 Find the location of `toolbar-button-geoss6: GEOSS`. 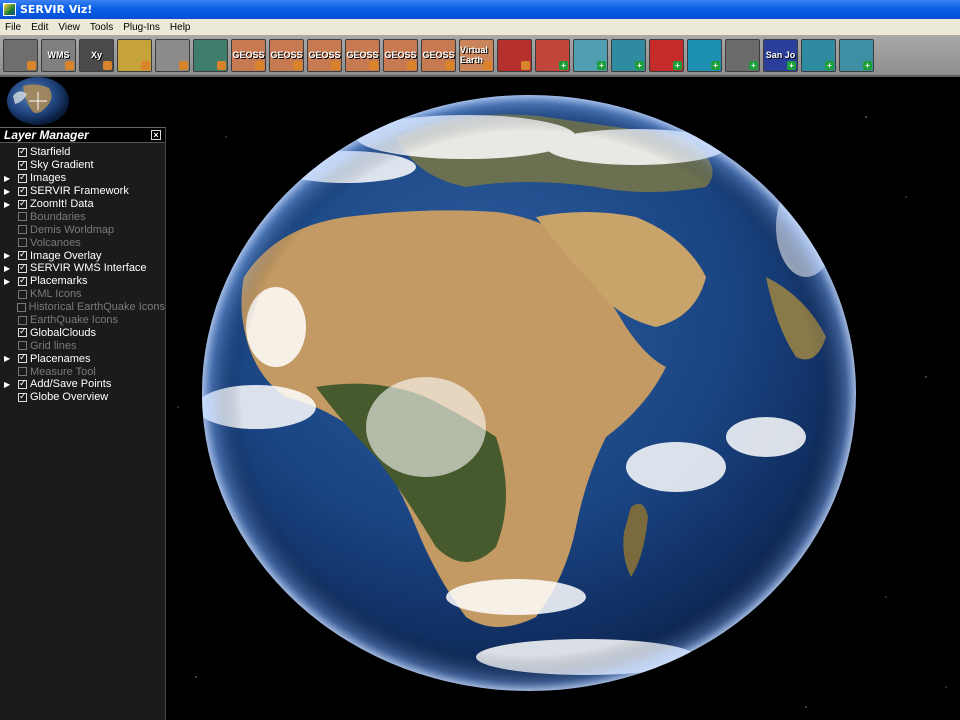

toolbar-button-geoss6: GEOSS is located at coordinates (438, 55).